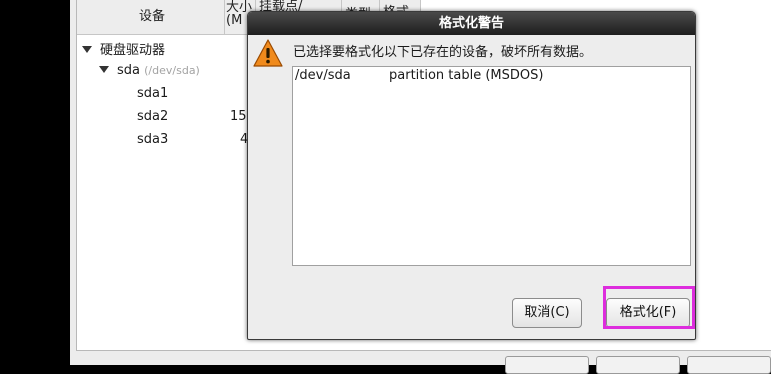 The width and height of the screenshot is (771, 374). What do you see at coordinates (649, 307) in the screenshot?
I see `highlight-box` at bounding box center [649, 307].